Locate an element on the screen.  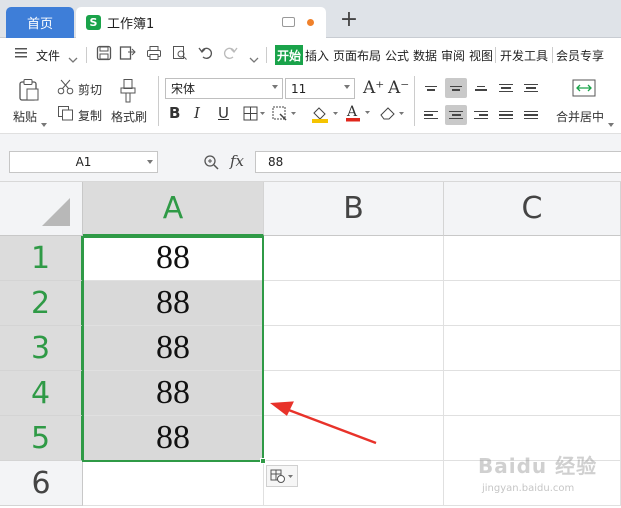
print-preview-icon is located at coordinates (180, 55).